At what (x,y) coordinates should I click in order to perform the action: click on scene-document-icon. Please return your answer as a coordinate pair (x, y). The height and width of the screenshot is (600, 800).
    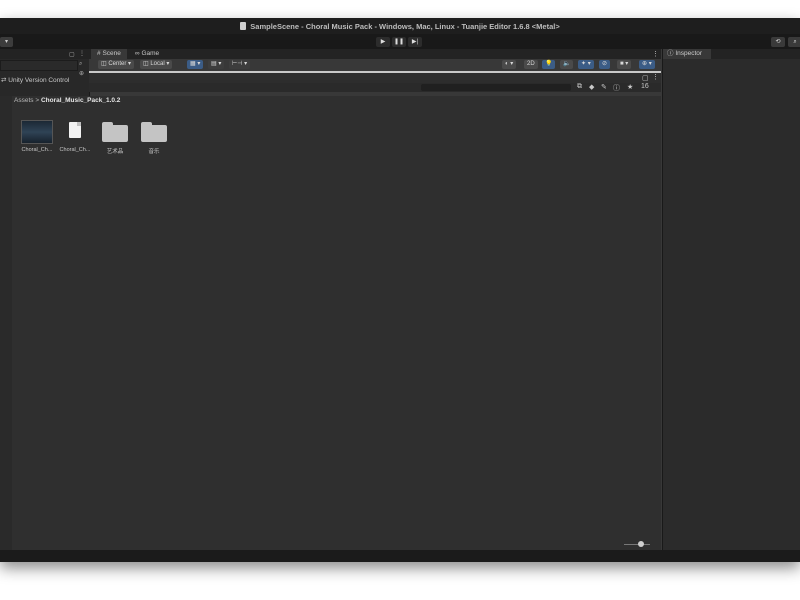
    Looking at the image, I should click on (243, 26).